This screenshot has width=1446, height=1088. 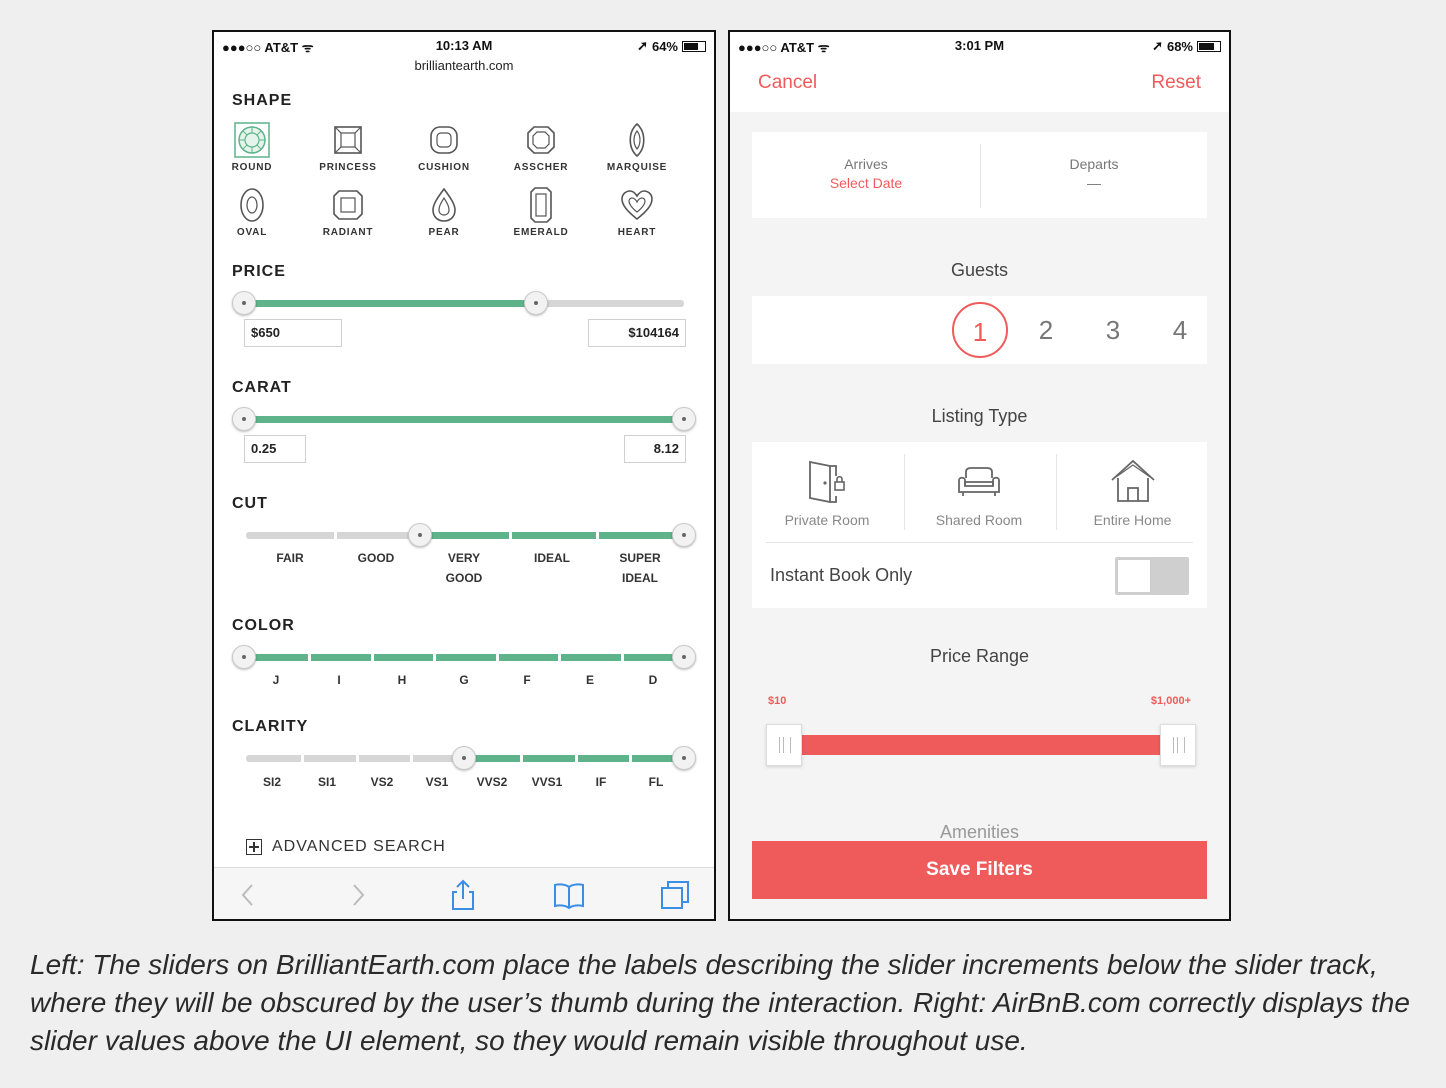 What do you see at coordinates (979, 45) in the screenshot?
I see `clock: 3:01 PM` at bounding box center [979, 45].